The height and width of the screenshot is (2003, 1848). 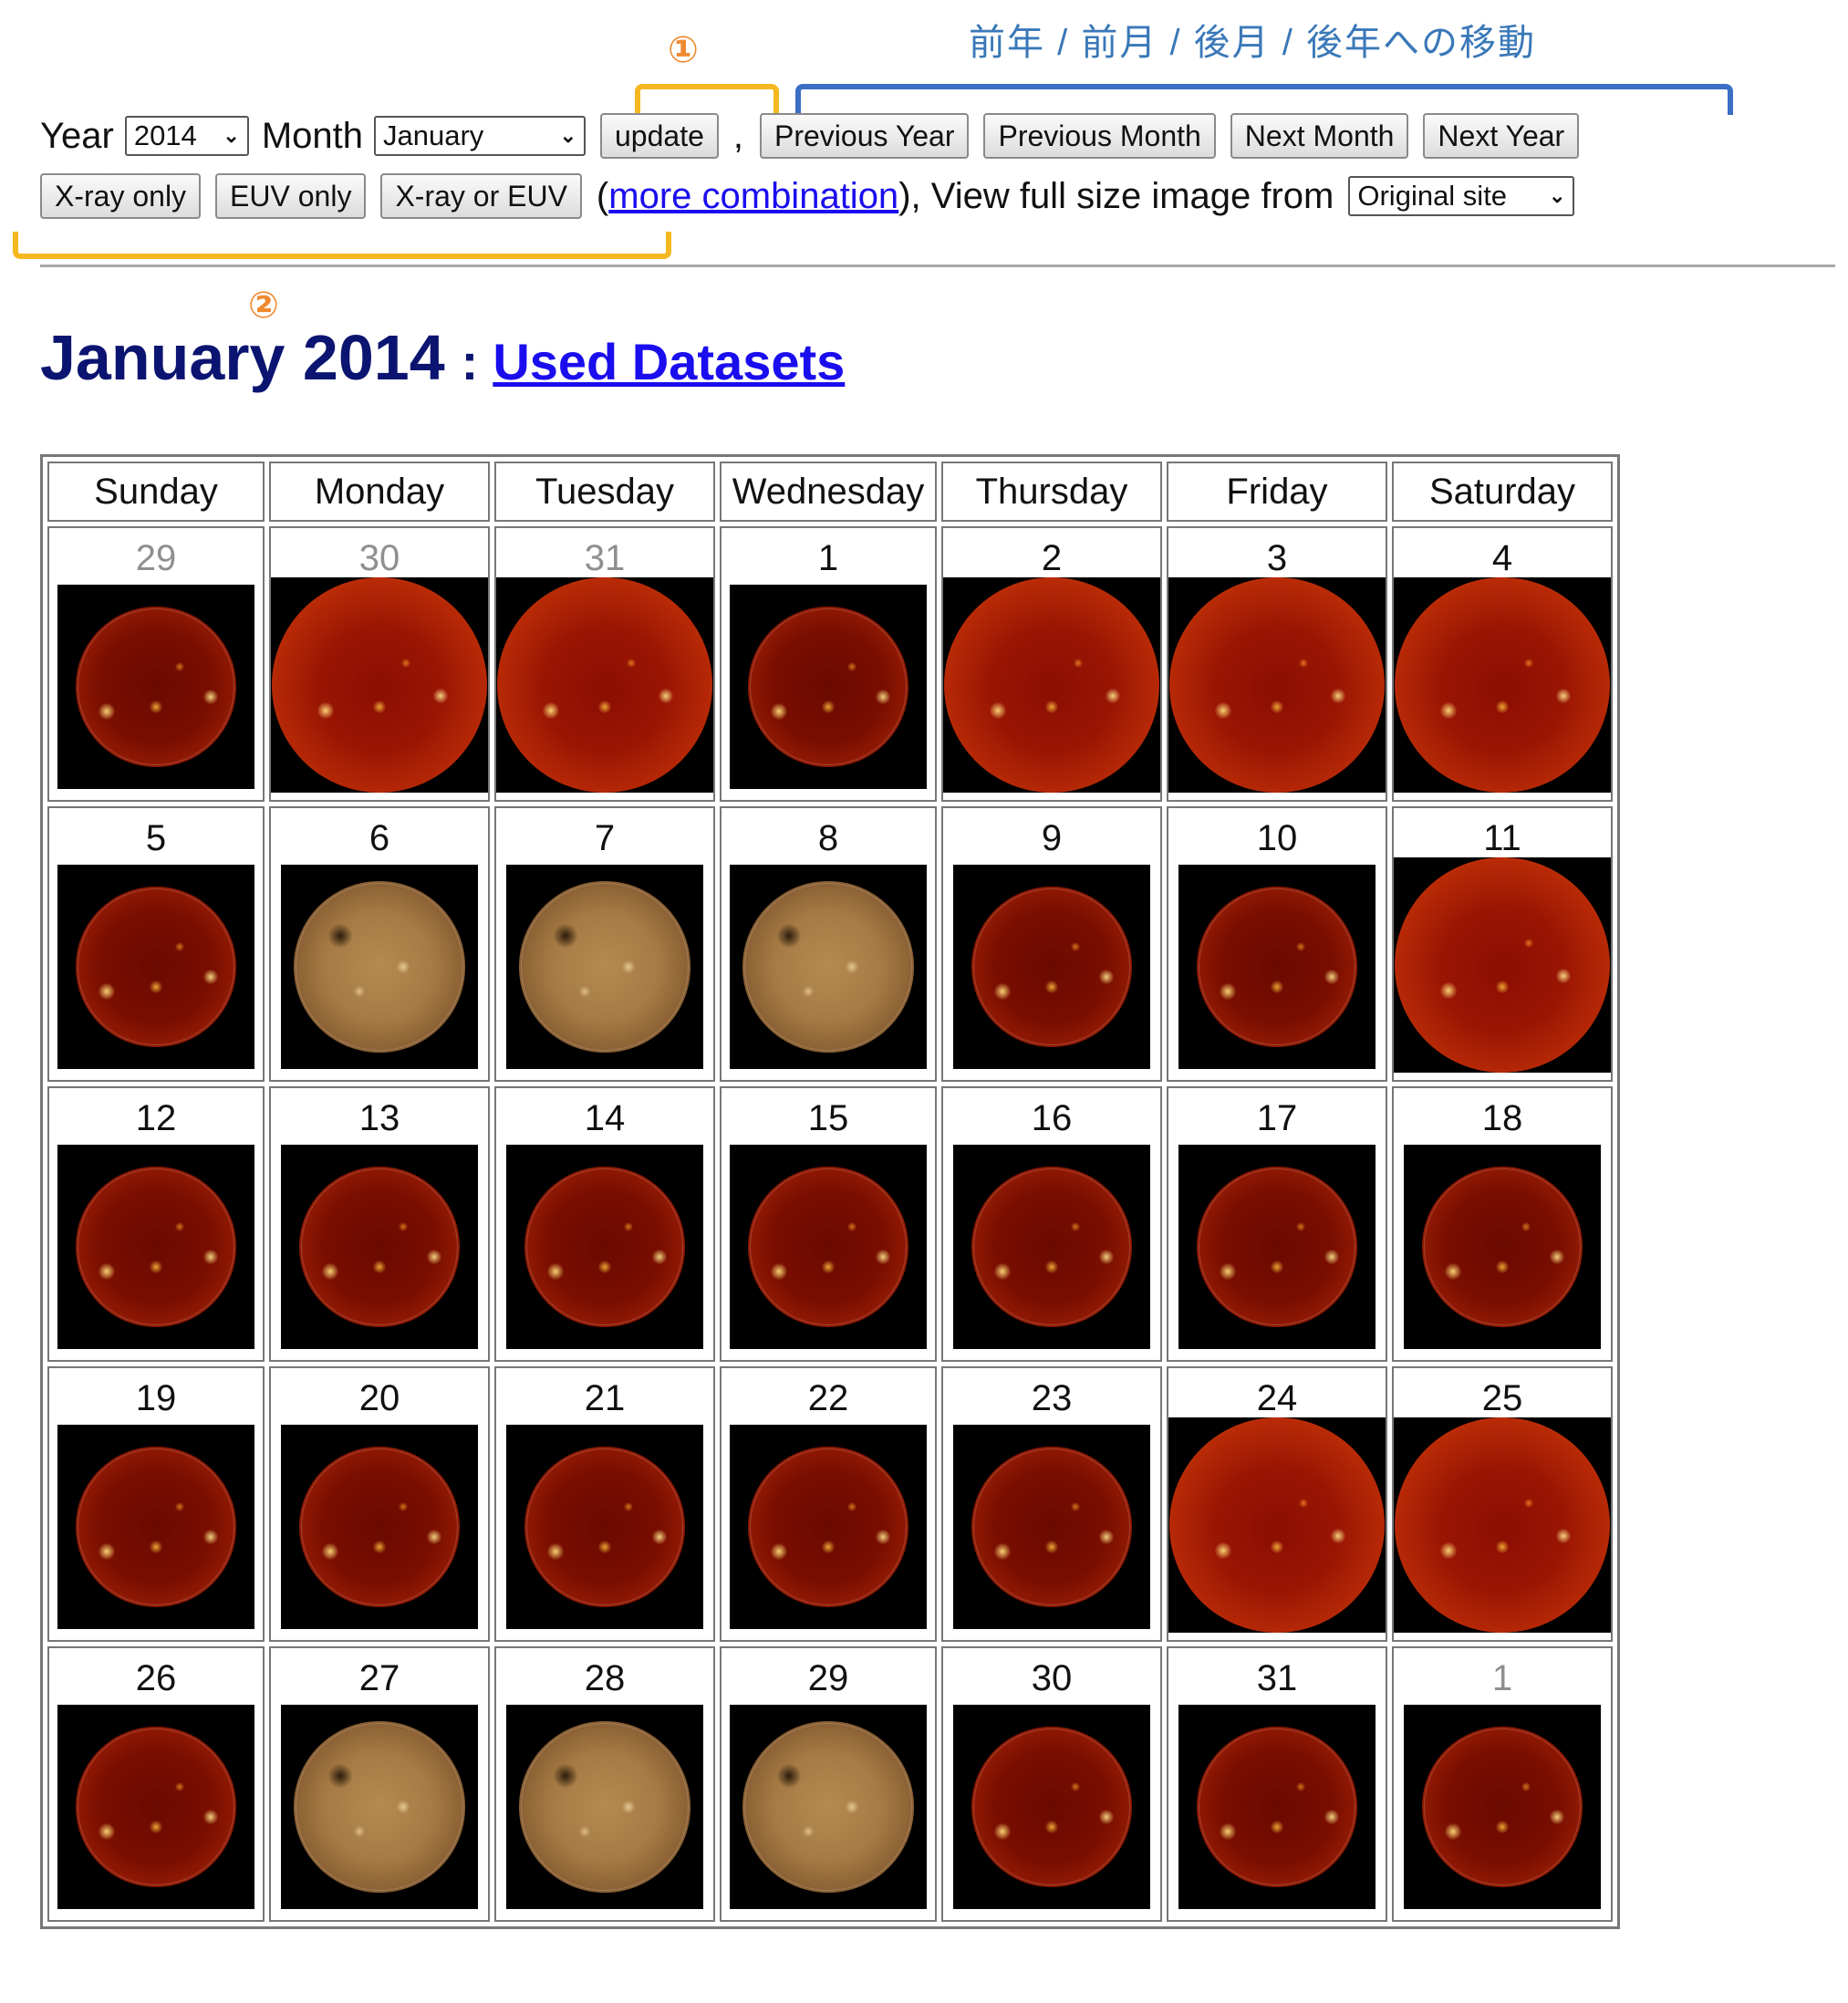 What do you see at coordinates (865, 136) in the screenshot?
I see `previous-year-button: Previous Year` at bounding box center [865, 136].